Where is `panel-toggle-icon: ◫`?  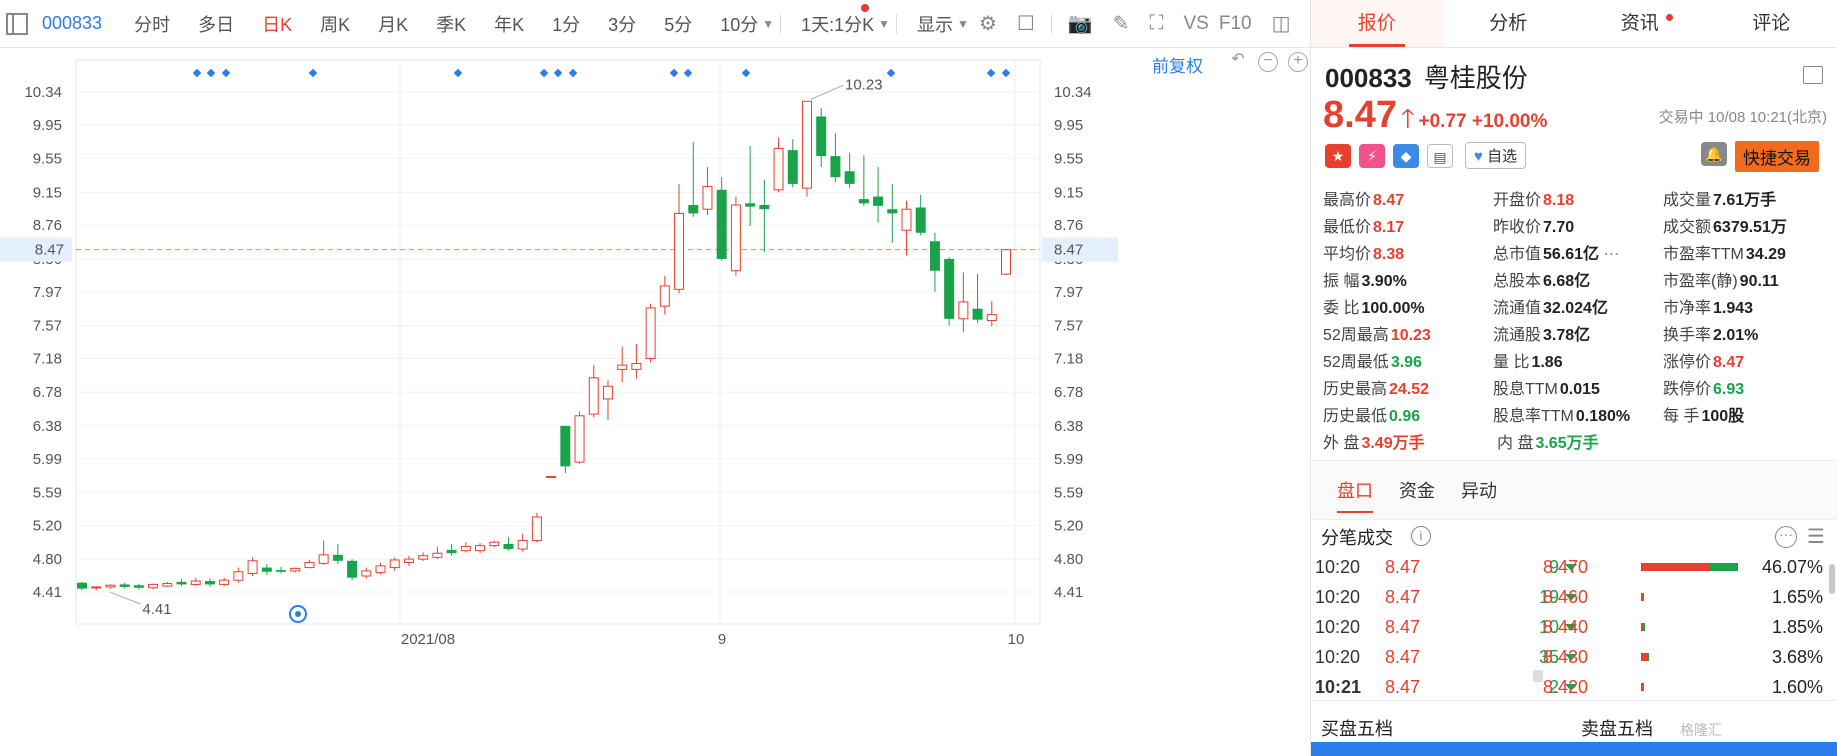
panel-toggle-icon: ◫ is located at coordinates (1281, 23).